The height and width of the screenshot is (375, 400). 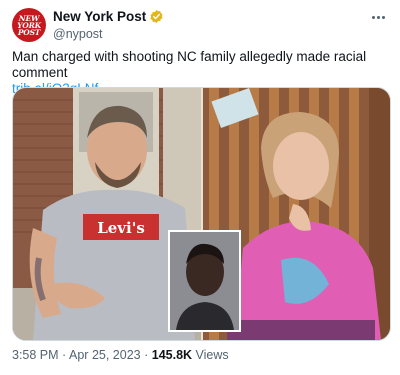 What do you see at coordinates (78, 34) in the screenshot?
I see `handle: @nypost` at bounding box center [78, 34].